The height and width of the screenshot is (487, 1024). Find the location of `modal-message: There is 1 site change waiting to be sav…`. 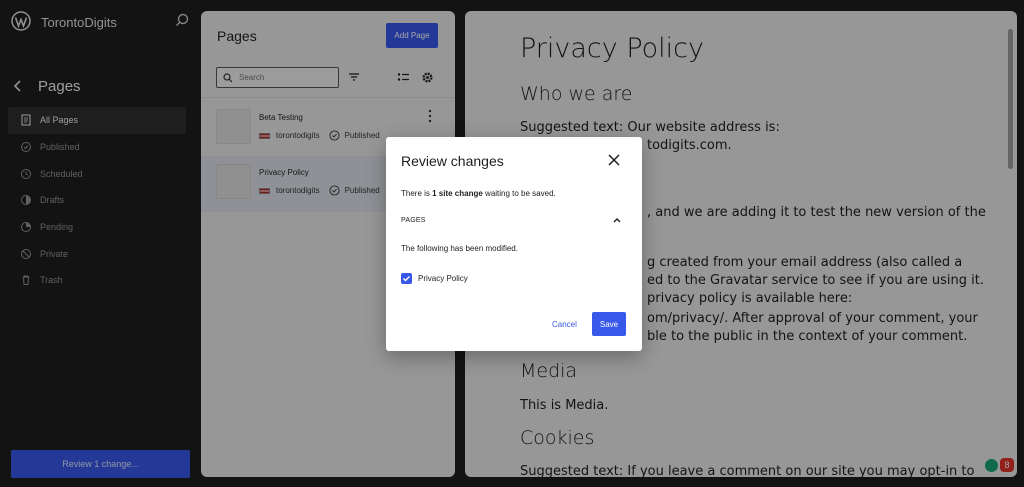

modal-message: There is 1 site change waiting to be sav… is located at coordinates (478, 193).